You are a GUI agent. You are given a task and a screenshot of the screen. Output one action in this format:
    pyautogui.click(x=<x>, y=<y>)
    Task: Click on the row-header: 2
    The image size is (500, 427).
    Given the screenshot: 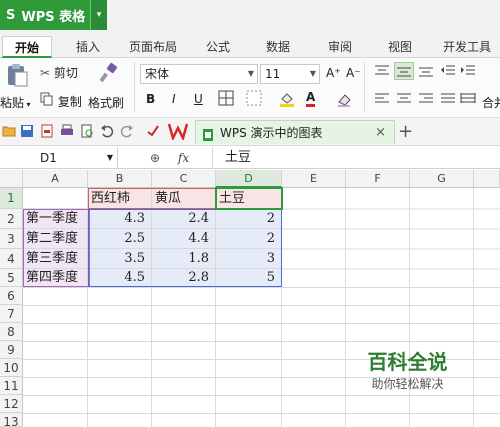 What is the action you would take?
    pyautogui.click(x=11, y=219)
    